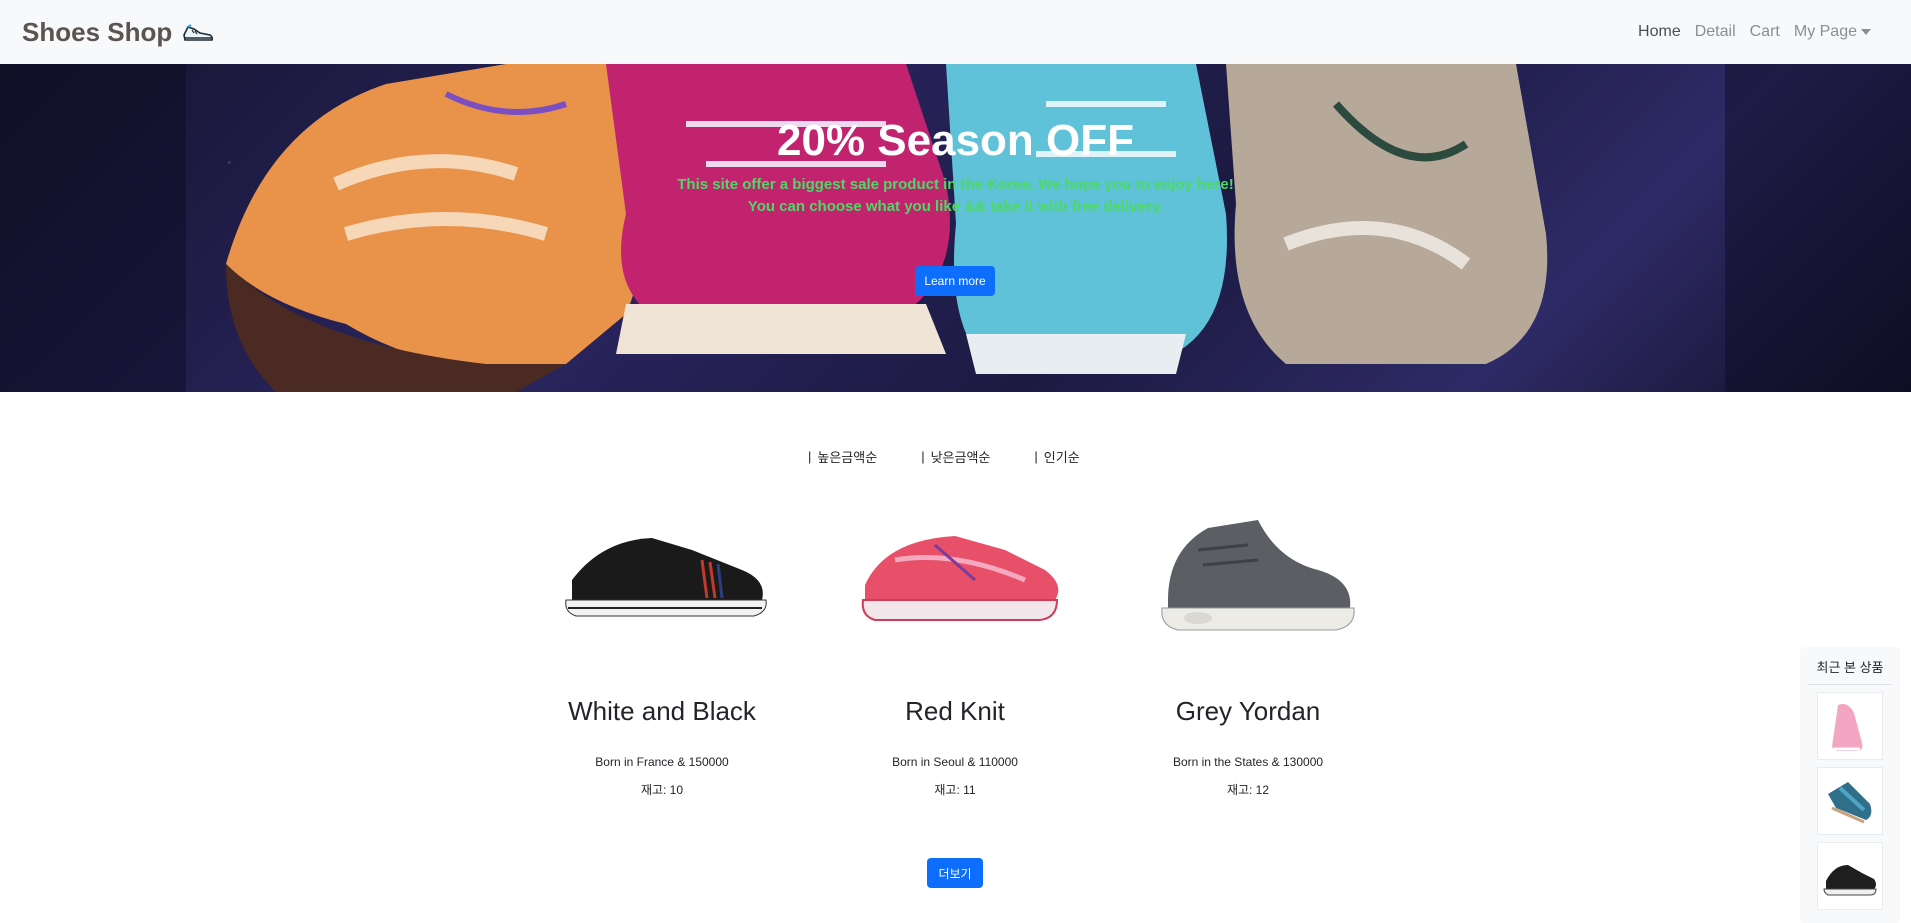 This screenshot has height=923, width=1911. I want to click on product-stock: 재고: 11, so click(955, 790).